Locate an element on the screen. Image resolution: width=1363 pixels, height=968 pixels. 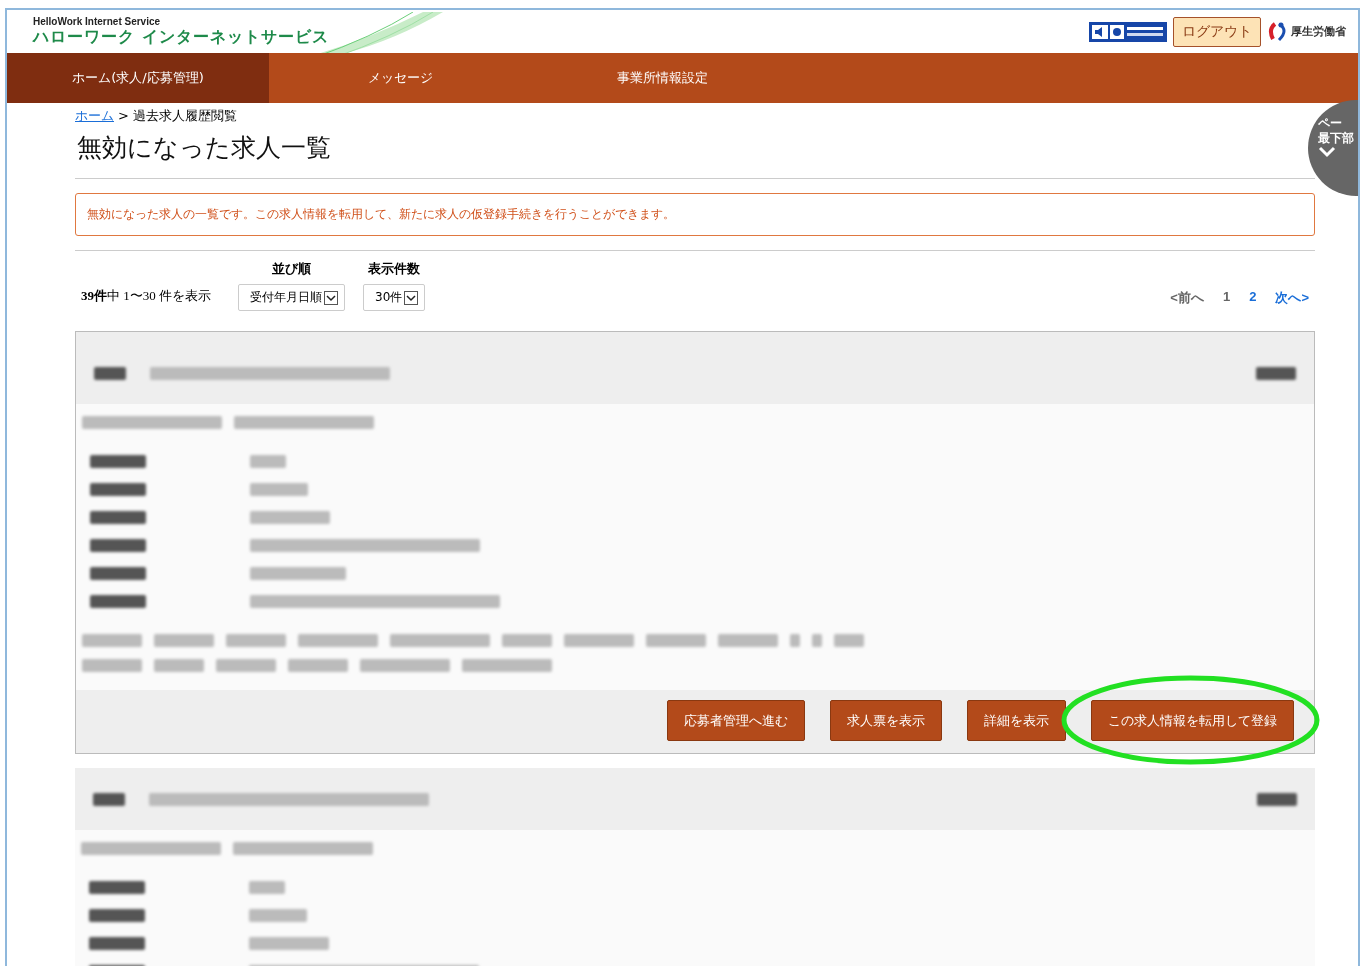
nav-tab: 事業所情報設定 is located at coordinates (662, 78).